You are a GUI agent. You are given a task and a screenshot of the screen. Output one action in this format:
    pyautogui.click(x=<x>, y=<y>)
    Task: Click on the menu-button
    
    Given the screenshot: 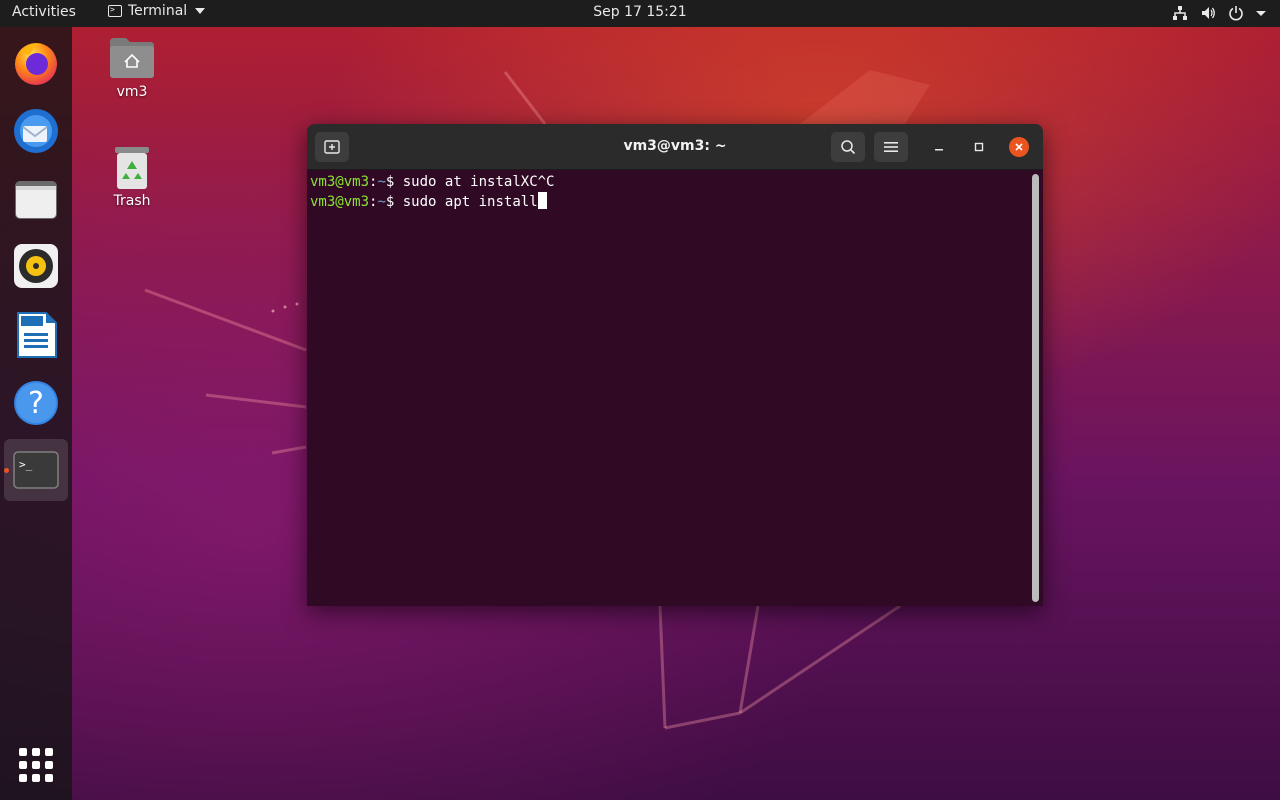 What is the action you would take?
    pyautogui.click(x=891, y=147)
    